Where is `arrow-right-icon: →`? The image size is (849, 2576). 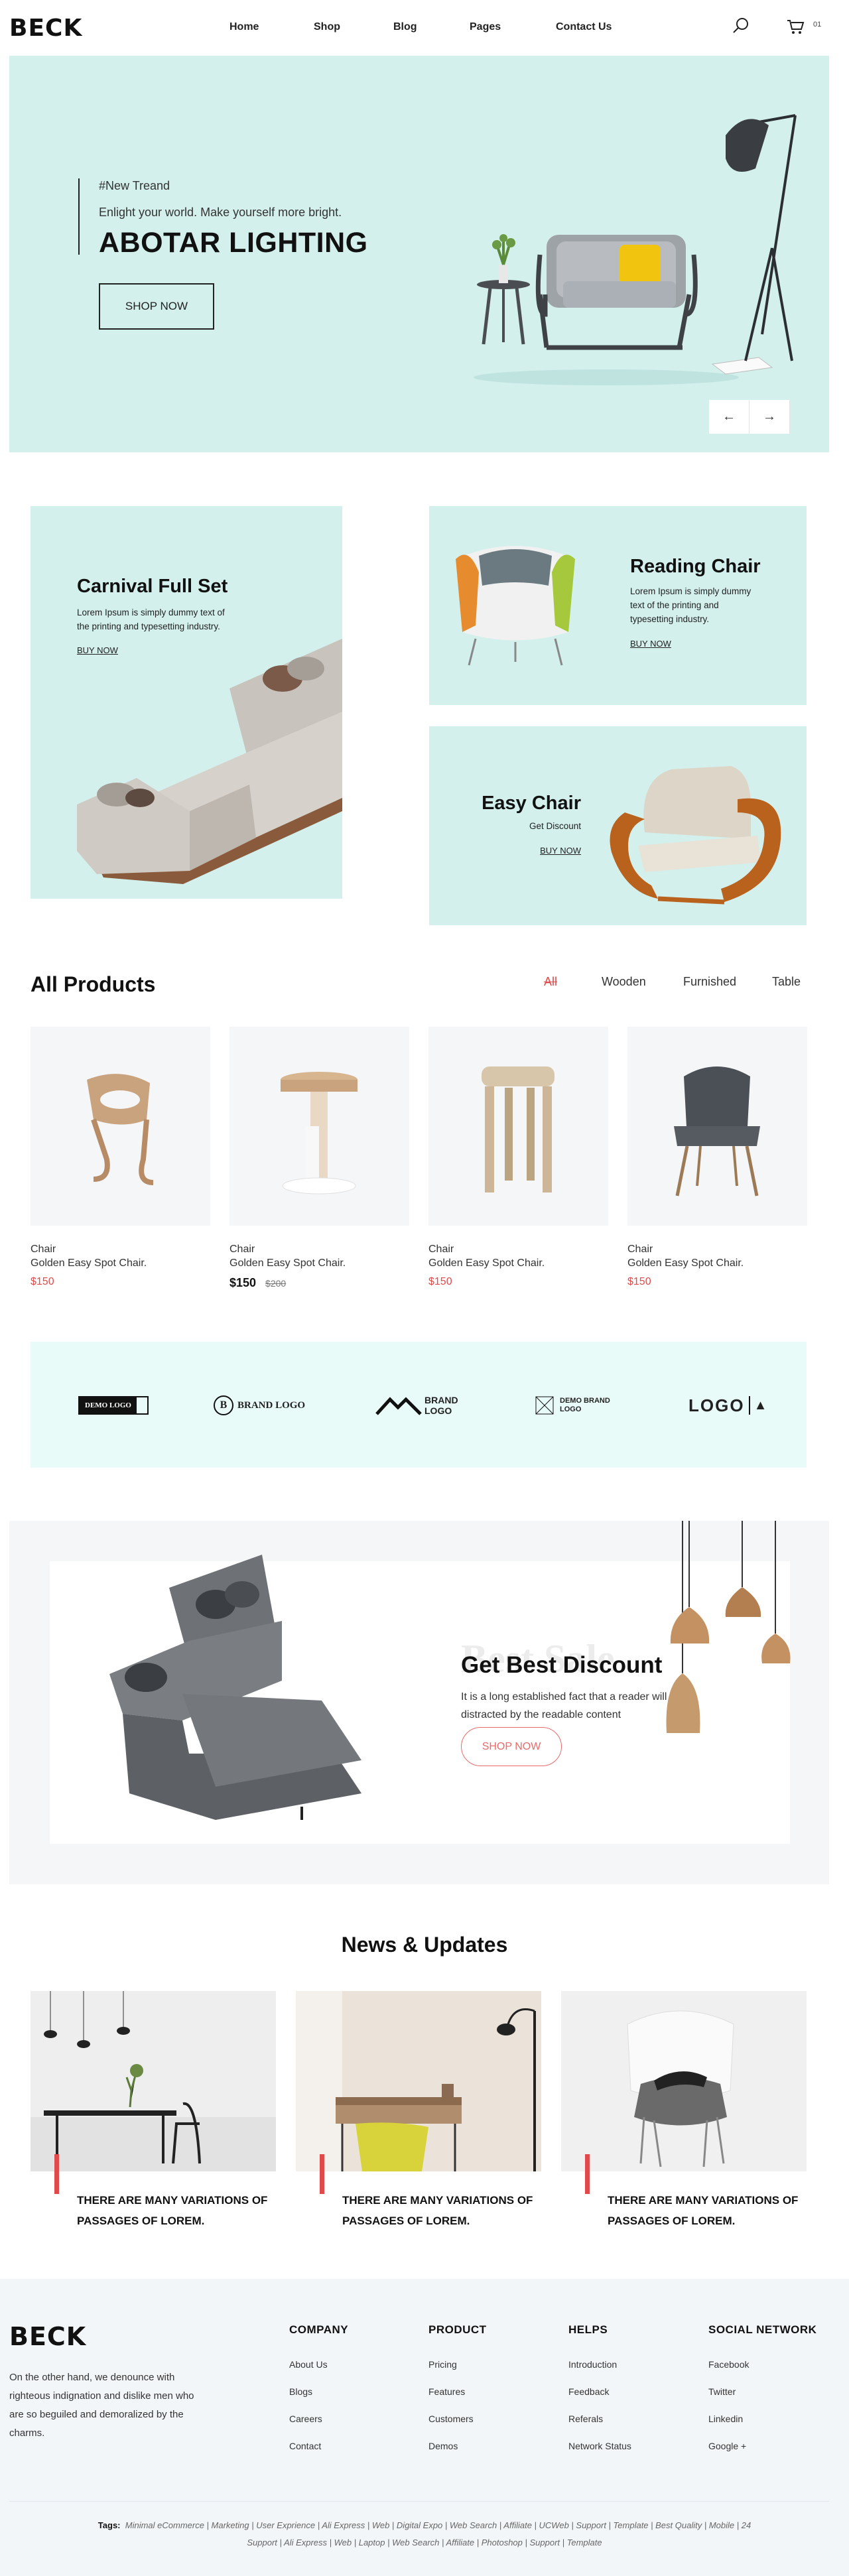
arrow-right-icon: → is located at coordinates (770, 417).